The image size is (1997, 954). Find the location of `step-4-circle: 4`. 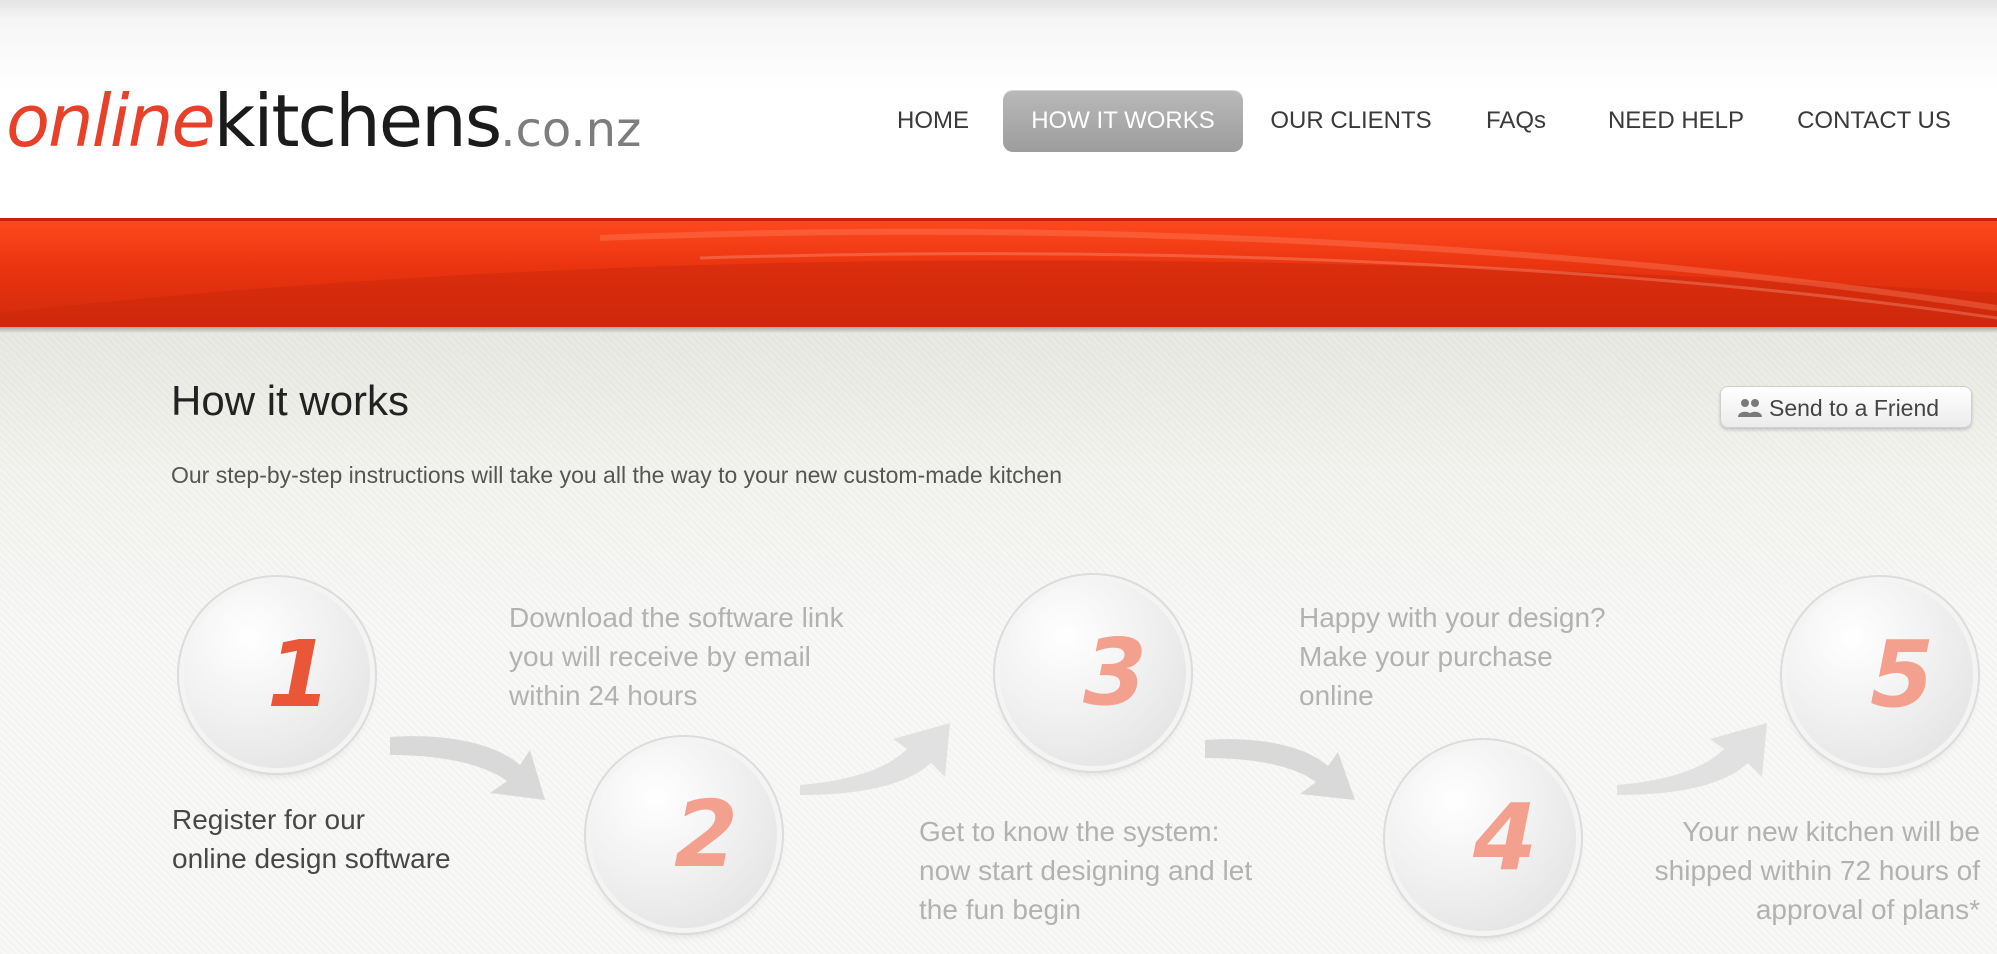

step-4-circle: 4 is located at coordinates (1483, 838).